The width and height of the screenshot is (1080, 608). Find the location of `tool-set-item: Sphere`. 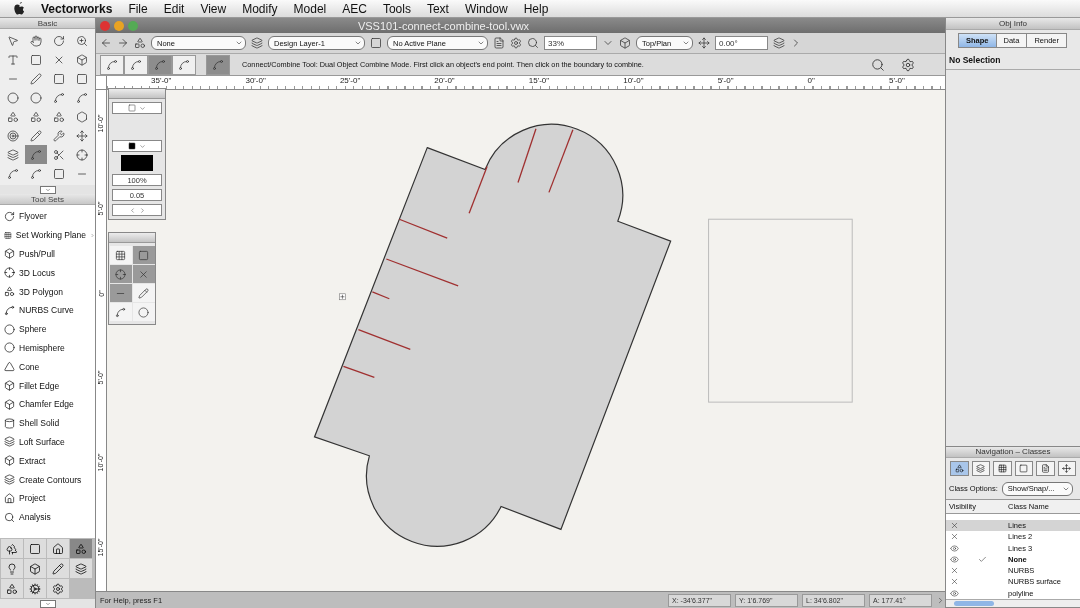

tool-set-item: Sphere is located at coordinates (47, 329).